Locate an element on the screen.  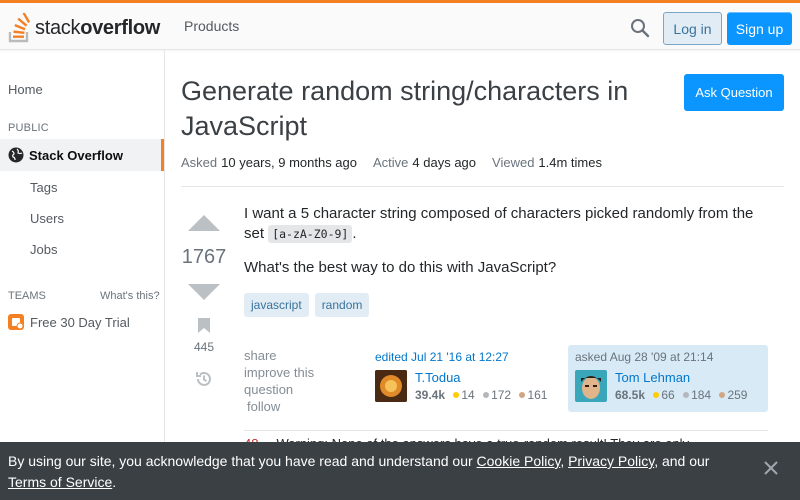
bookmark-icon is located at coordinates (204, 325).